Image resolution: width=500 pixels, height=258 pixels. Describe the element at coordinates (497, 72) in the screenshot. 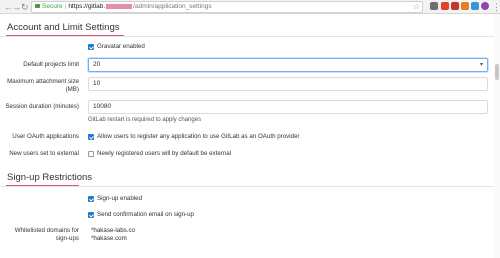

I see `scrollbar-thumb` at that location.